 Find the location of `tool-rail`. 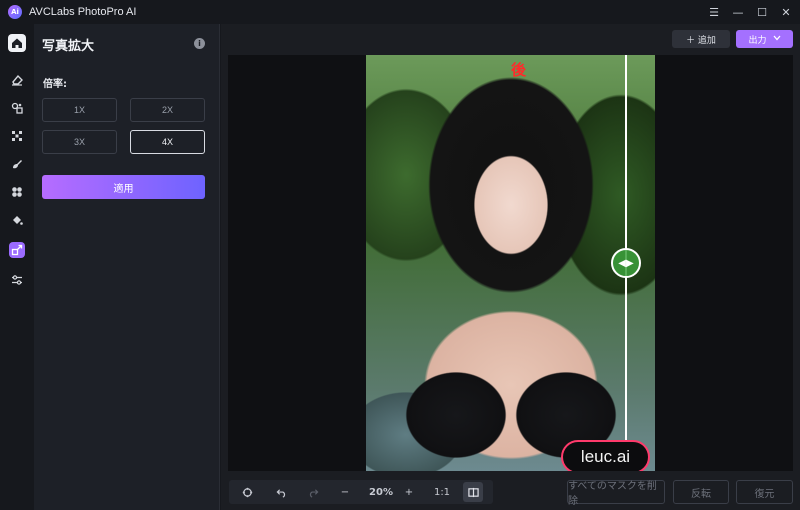

tool-rail is located at coordinates (17, 267).